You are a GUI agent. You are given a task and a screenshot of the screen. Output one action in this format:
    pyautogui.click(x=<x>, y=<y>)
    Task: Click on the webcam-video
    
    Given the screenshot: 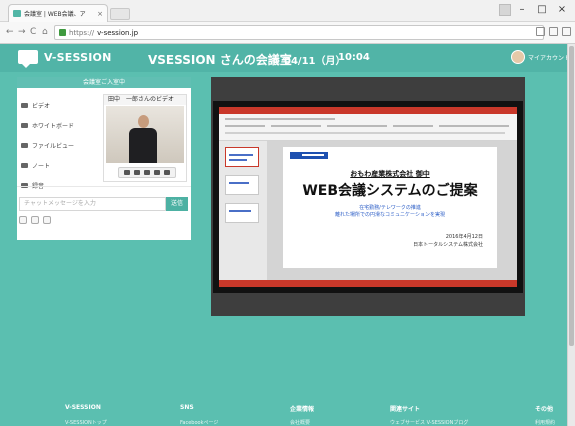 What is the action you would take?
    pyautogui.click(x=145, y=134)
    